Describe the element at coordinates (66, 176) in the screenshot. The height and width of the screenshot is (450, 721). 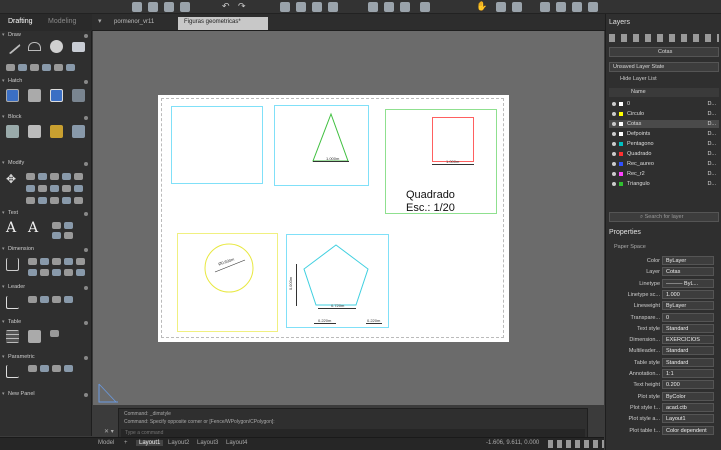
I see `chamfer-icon` at that location.